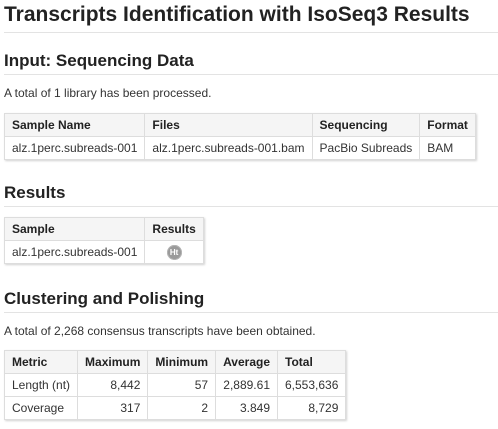  Describe the element at coordinates (228, 125) in the screenshot. I see `column-header: Files` at that location.